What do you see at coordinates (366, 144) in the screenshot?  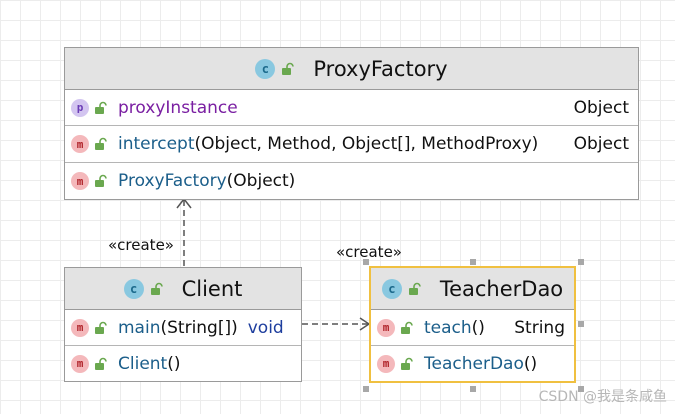 I see `method-params: (Object, Method, Object[], MethodProxy)` at bounding box center [366, 144].